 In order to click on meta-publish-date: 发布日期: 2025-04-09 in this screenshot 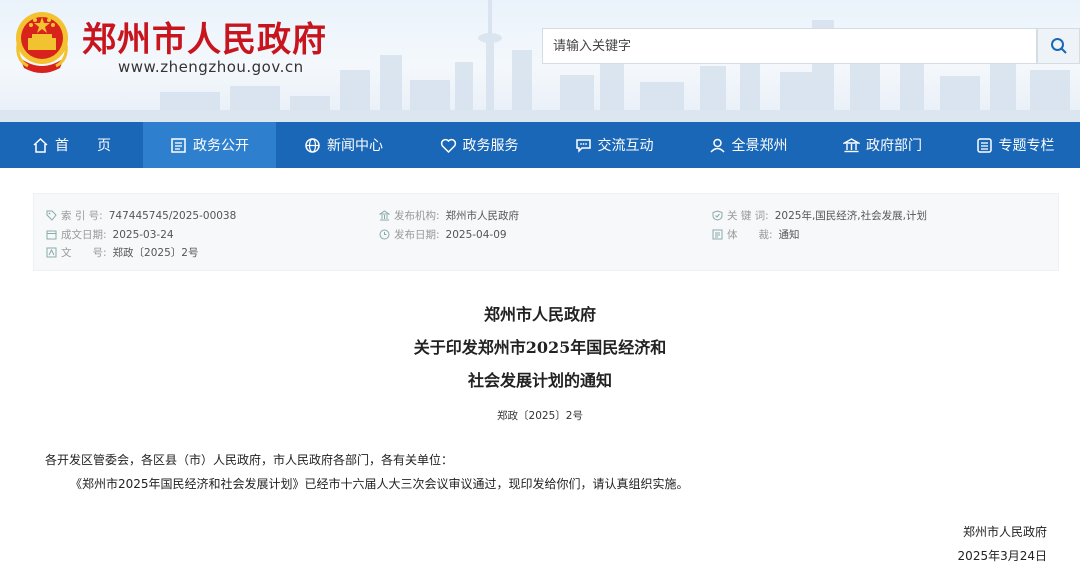, I will do `click(443, 234)`.